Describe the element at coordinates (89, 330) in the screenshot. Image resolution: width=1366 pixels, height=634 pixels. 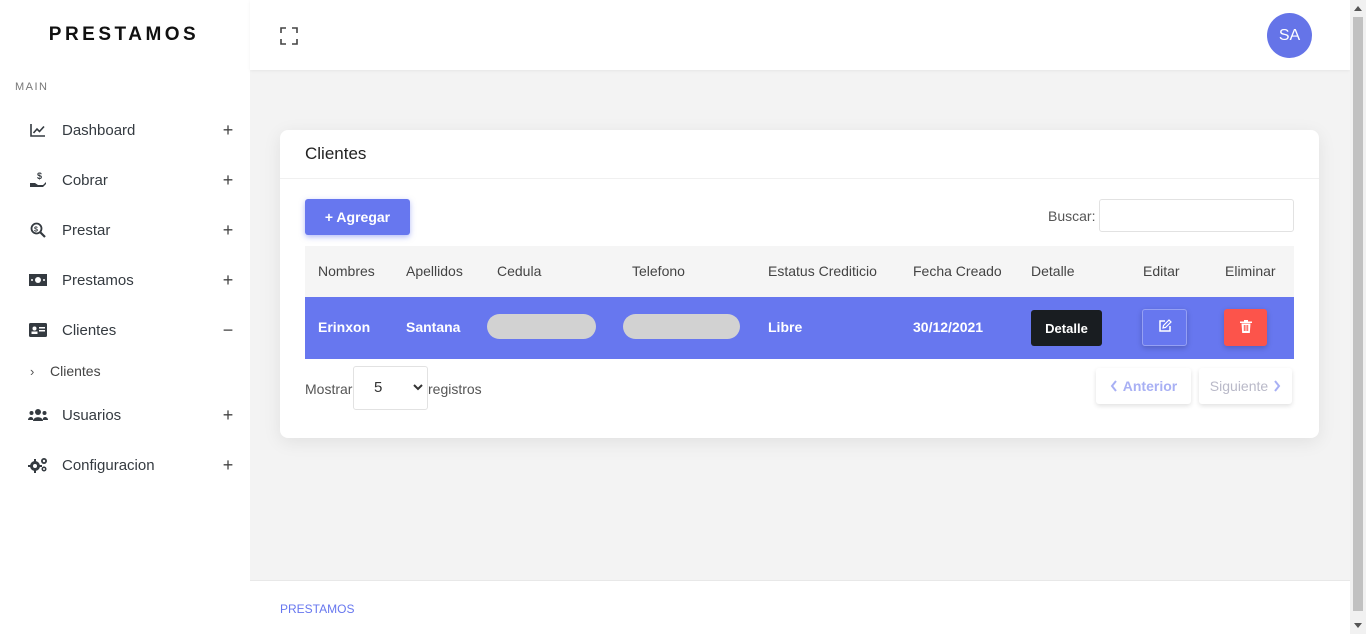
I see `sidebar-item-label: Clientes` at that location.